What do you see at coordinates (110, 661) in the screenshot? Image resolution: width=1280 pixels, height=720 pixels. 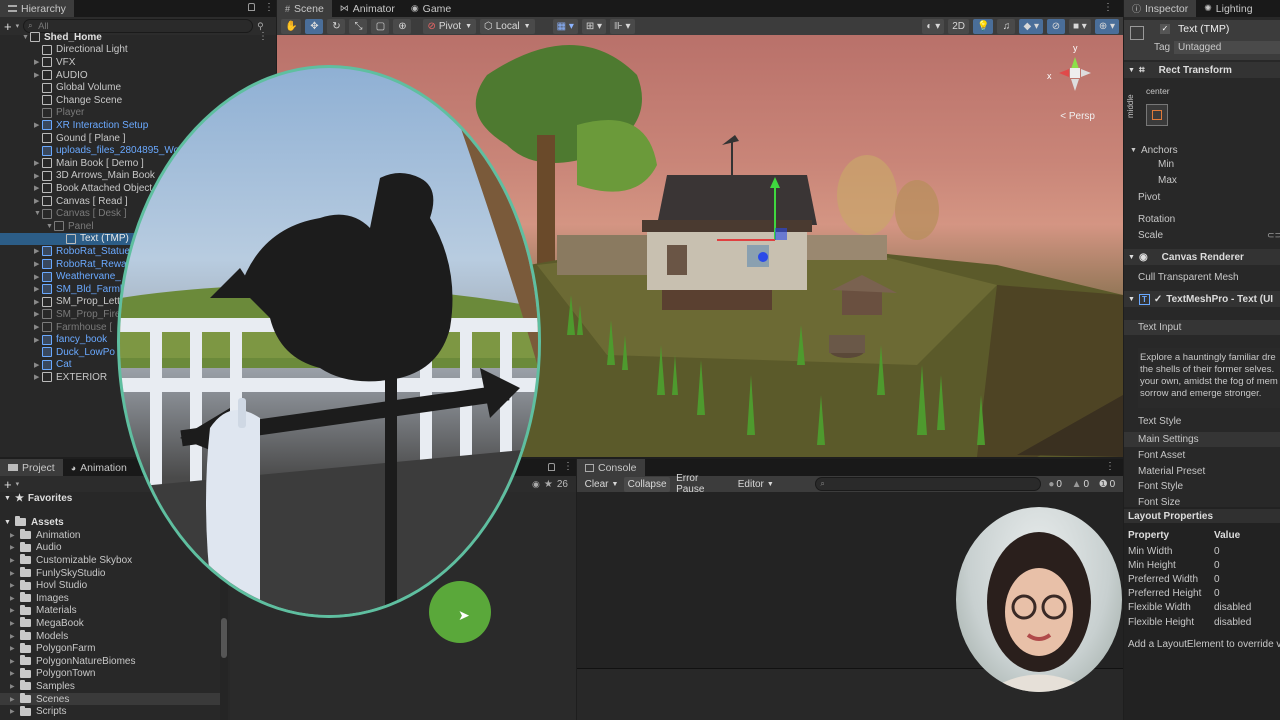 I see `asset-folder-item: ▶ PolygonNatureBiomes` at bounding box center [110, 661].